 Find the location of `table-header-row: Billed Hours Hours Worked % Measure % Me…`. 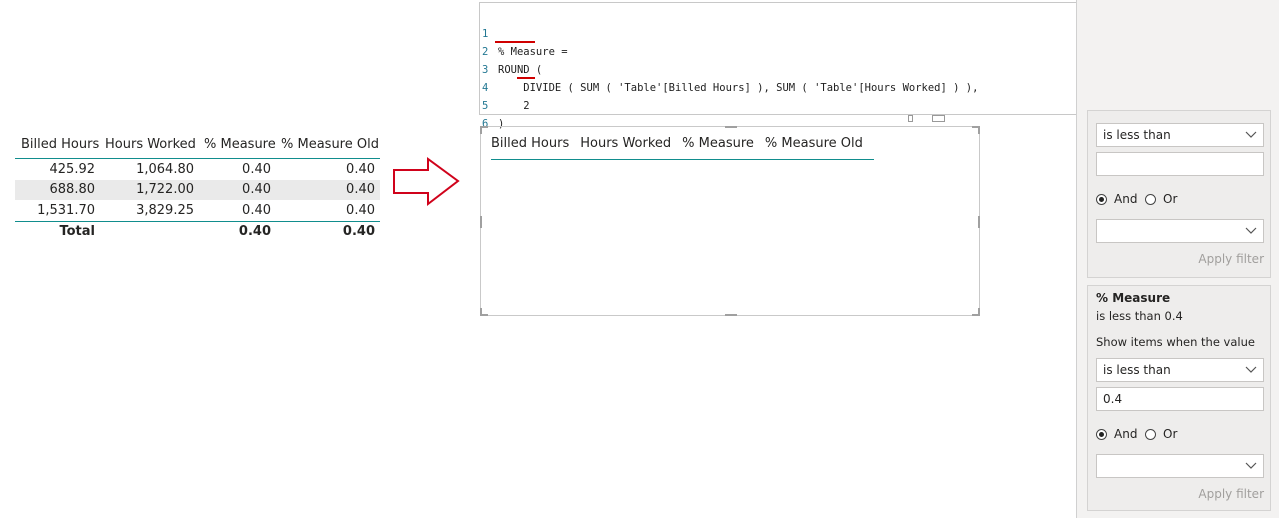

table-header-row: Billed Hours Hours Worked % Measure % Me… is located at coordinates (197, 144).